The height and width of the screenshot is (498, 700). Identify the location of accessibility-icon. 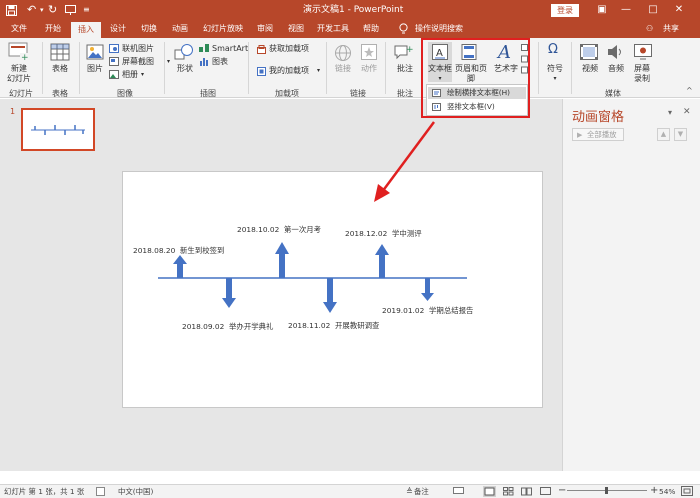
(100, 492).